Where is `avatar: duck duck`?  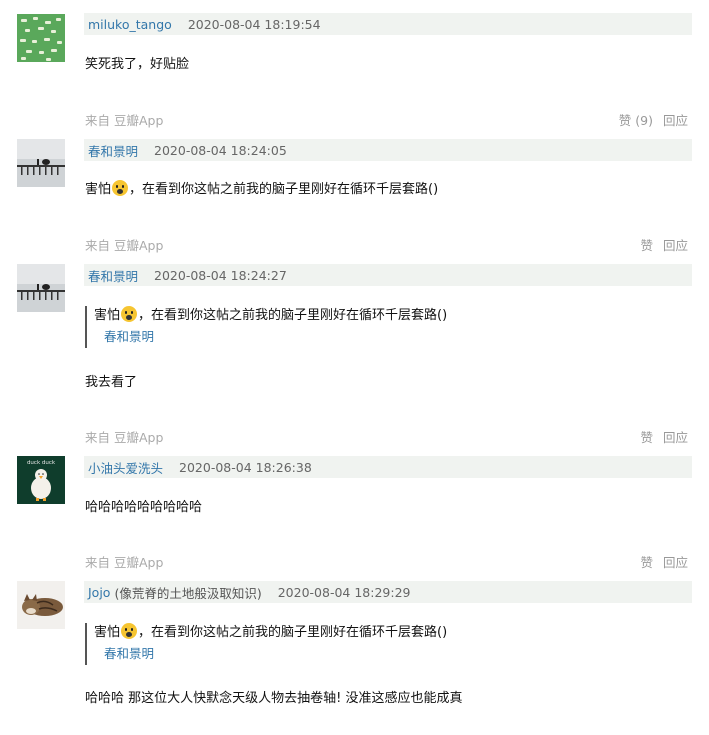 avatar: duck duck is located at coordinates (41, 480).